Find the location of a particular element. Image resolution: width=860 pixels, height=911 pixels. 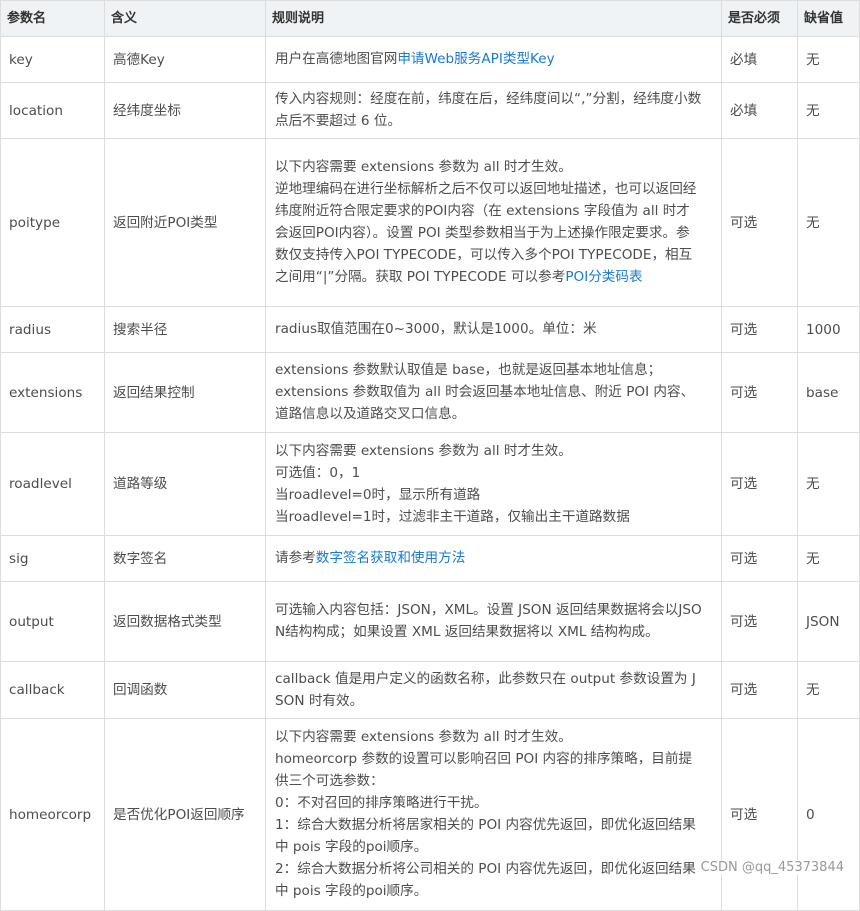

csdn-watermark: CSDN @qq_45373844 is located at coordinates (772, 867).